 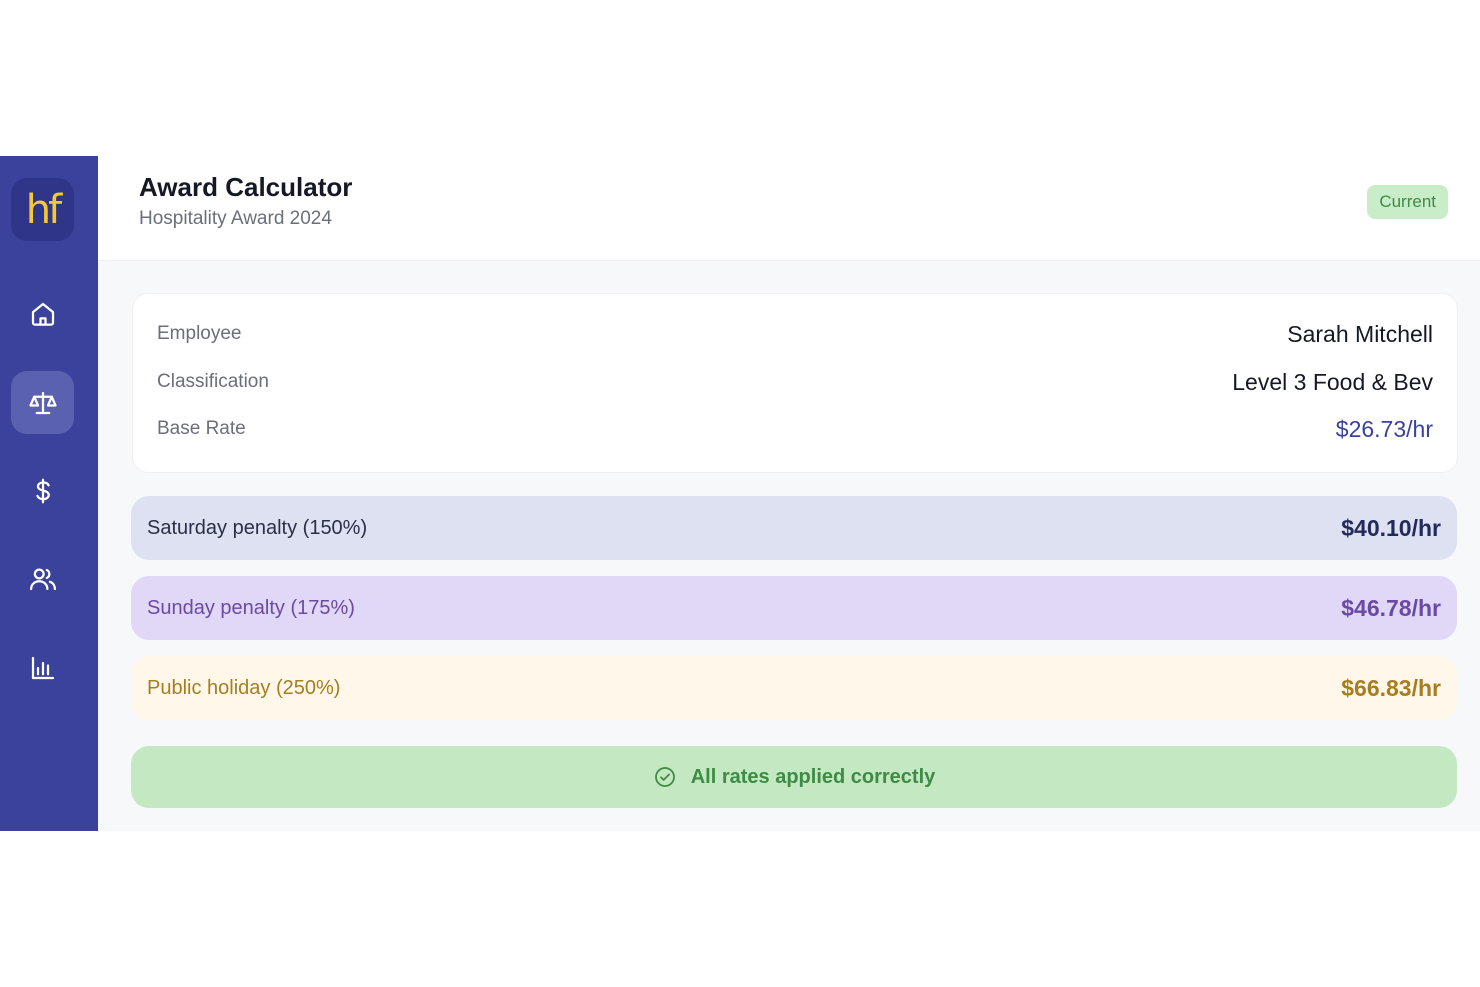 I want to click on home-icon, so click(x=42, y=314).